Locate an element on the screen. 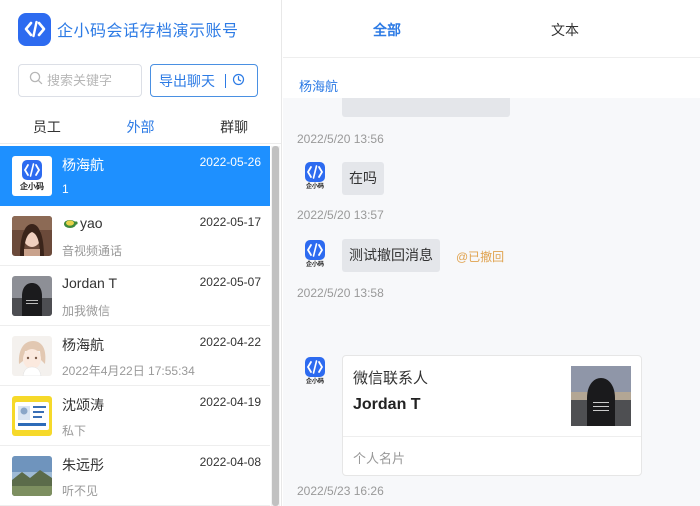 This screenshot has height=506, width=700. recalled-status: @已撤回 is located at coordinates (480, 257).